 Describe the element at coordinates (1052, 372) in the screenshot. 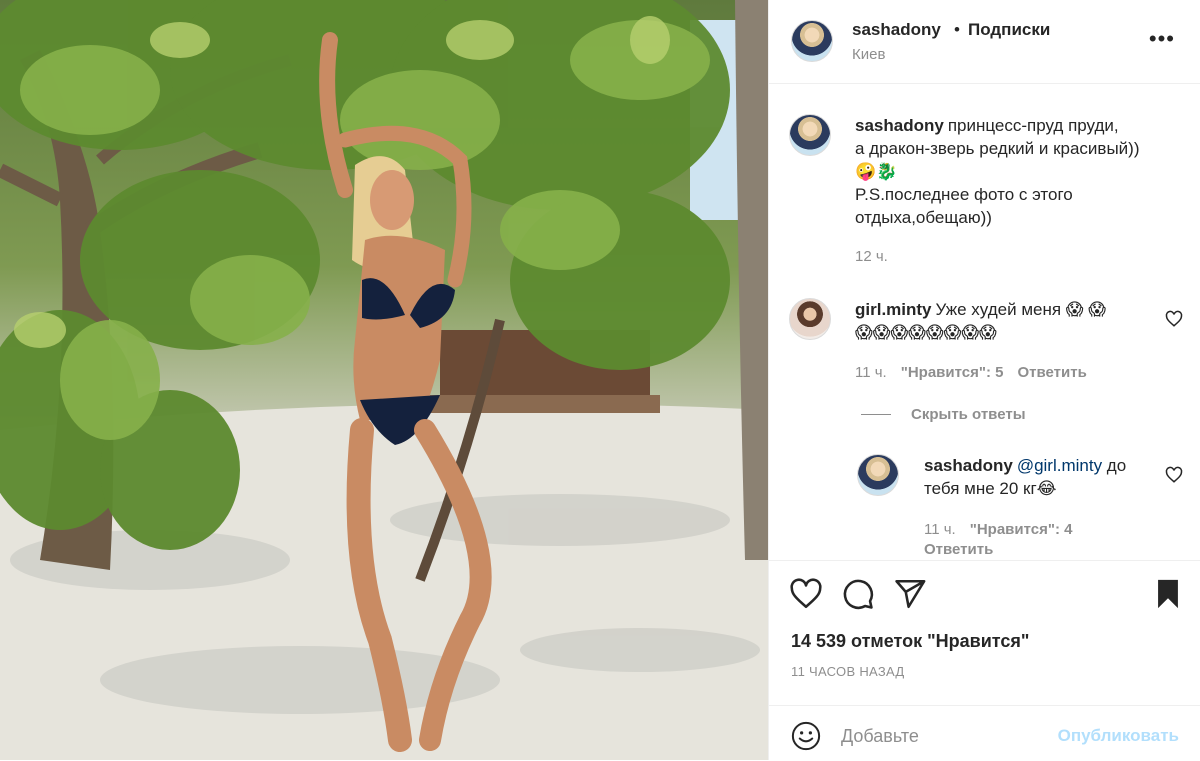

I see `comment-reply-button: Ответить` at that location.